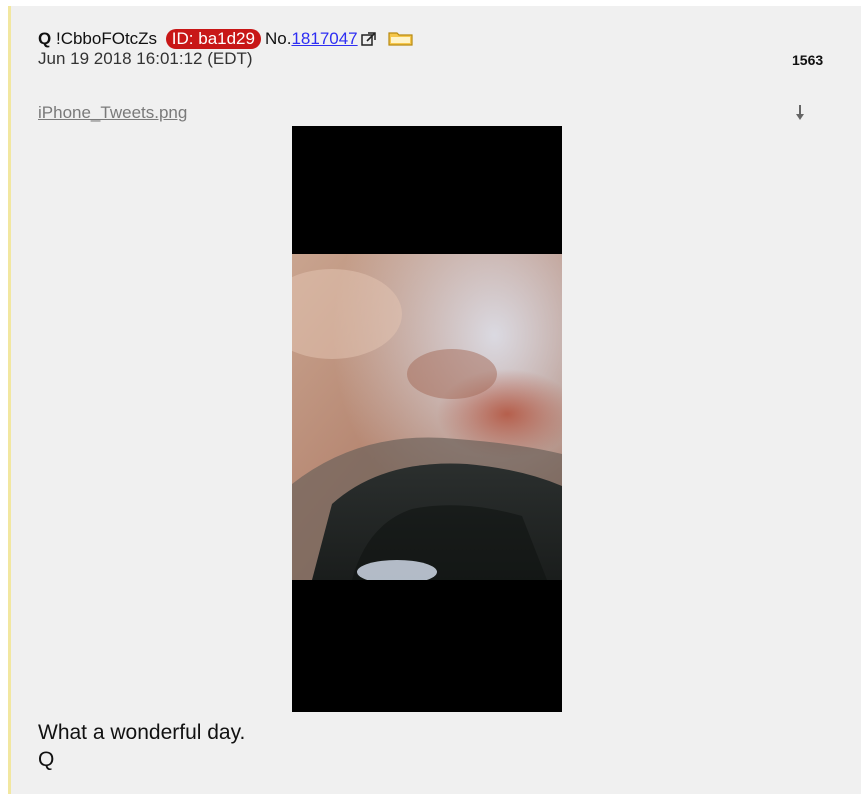  Describe the element at coordinates (141, 746) in the screenshot. I see `post-body: What a wonderful day. Q` at that location.